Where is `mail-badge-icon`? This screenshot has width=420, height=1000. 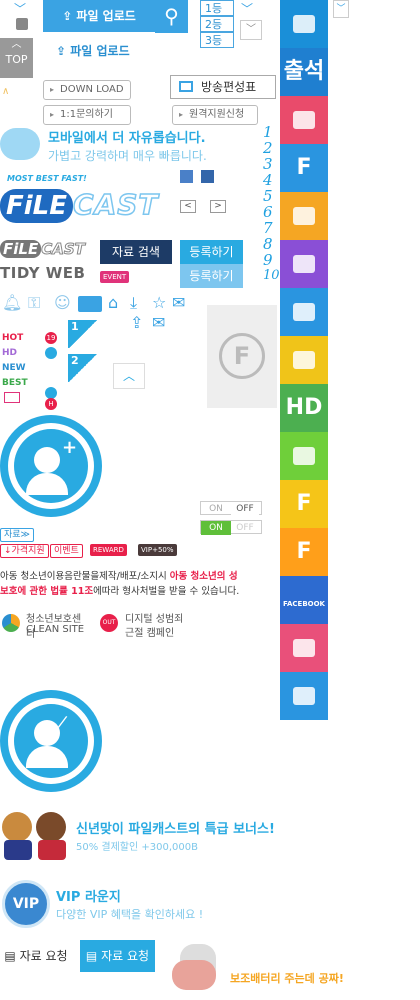
mail-badge-icon is located at coordinates (12, 397).